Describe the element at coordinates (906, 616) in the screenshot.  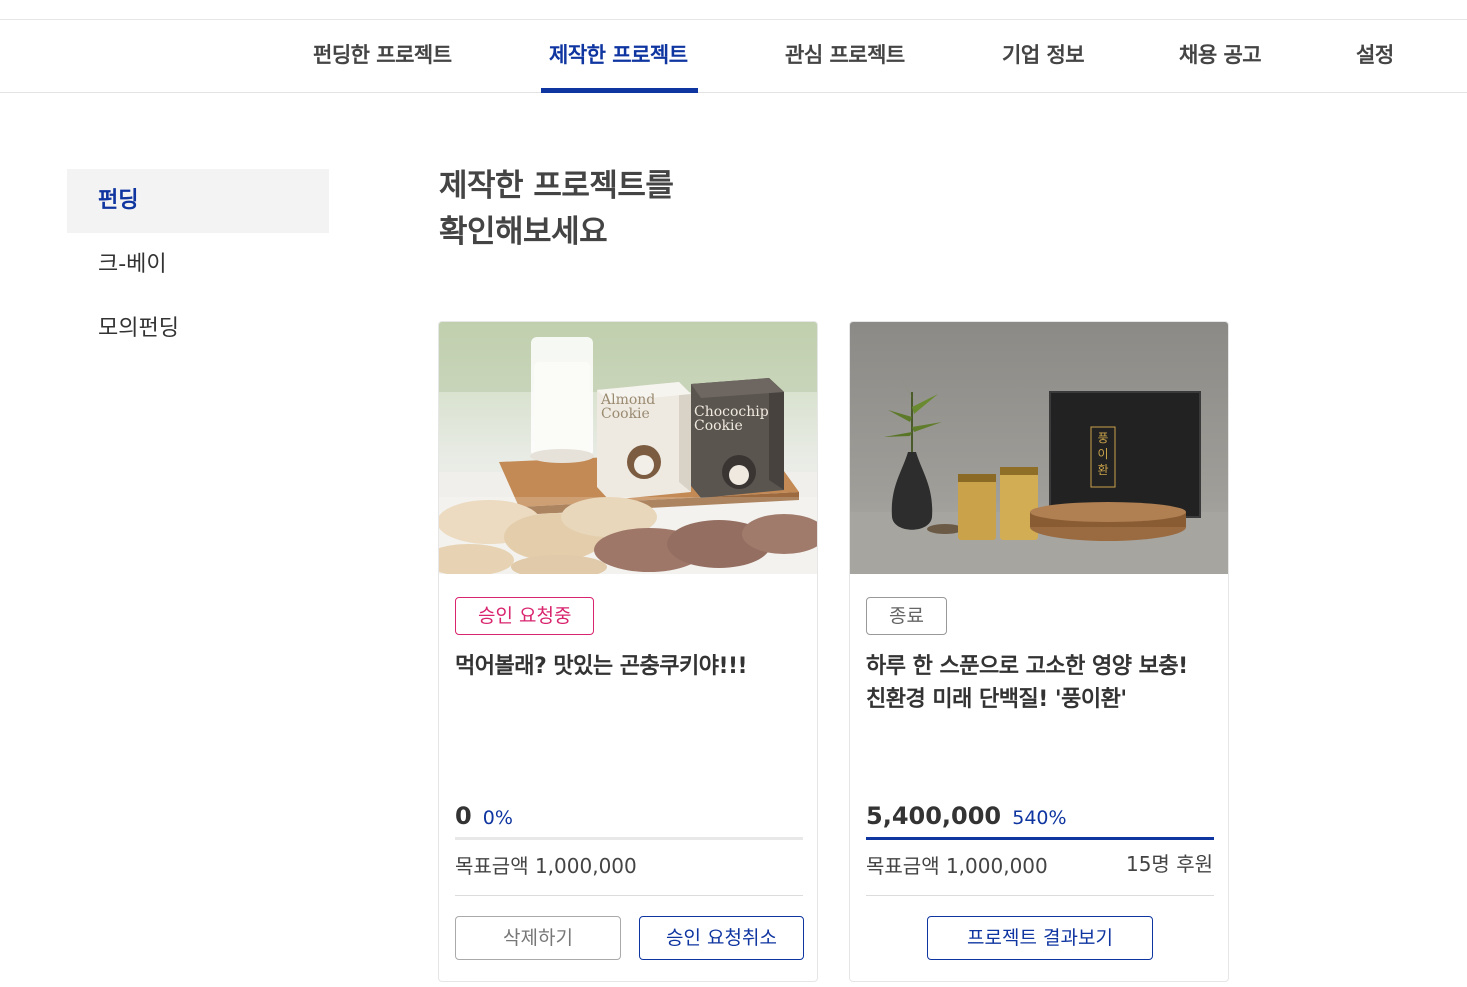
I see `status-badge-ended: 종료` at that location.